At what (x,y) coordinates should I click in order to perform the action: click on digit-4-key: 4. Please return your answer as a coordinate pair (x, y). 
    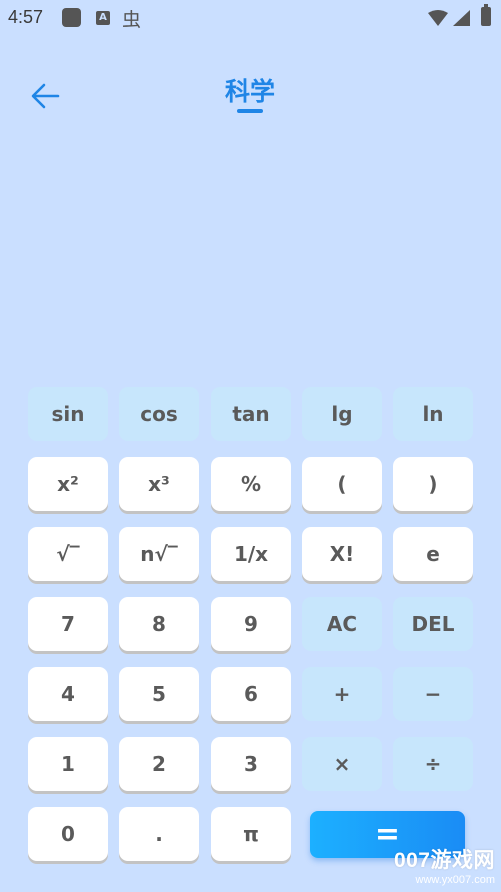
    Looking at the image, I should click on (68, 694).